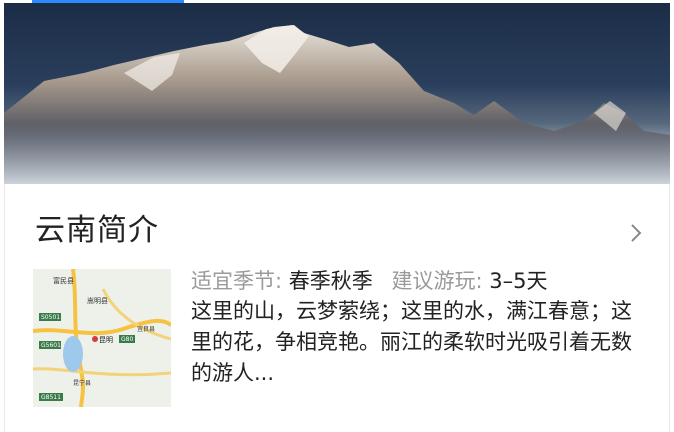  I want to click on map-label: 富民县, so click(63, 280).